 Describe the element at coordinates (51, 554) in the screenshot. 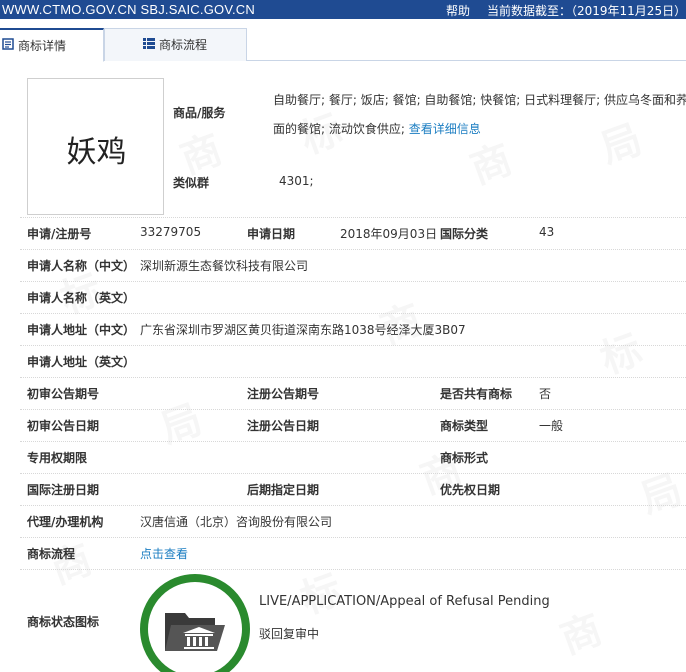

I see `flow-label: 商标流程` at that location.